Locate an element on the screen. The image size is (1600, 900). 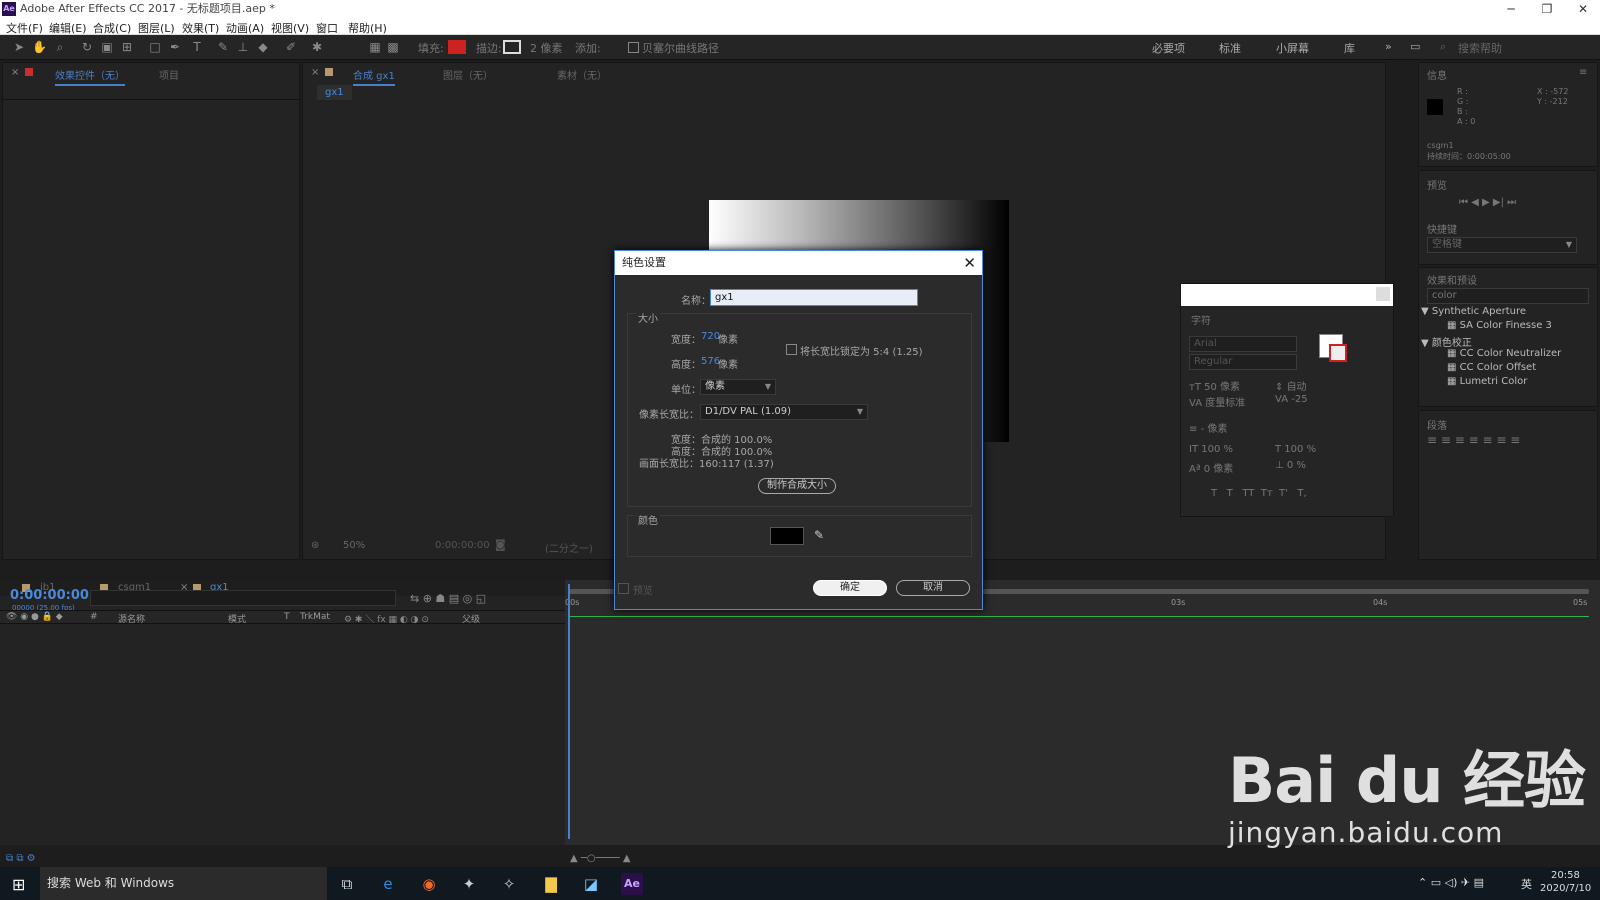
leading: ⇕ 自动 is located at coordinates (1291, 385).